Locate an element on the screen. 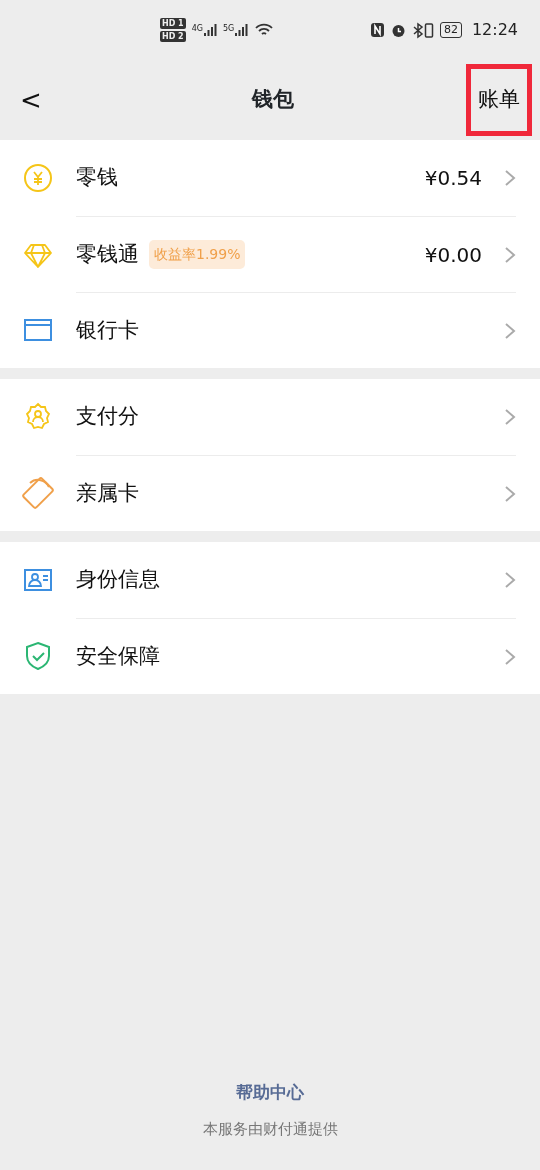 This screenshot has height=1170, width=540. sim-badge: HD 1 is located at coordinates (173, 23).